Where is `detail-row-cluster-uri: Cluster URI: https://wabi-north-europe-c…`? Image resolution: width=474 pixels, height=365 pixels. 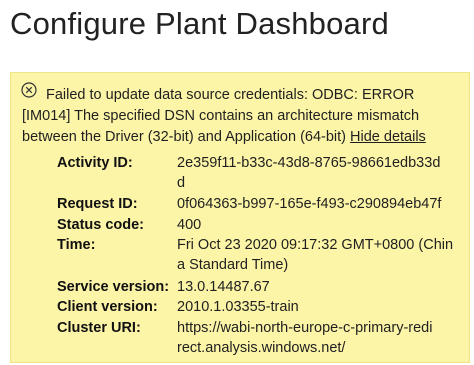 detail-row-cluster-uri: Cluster URI: https://wabi-north-europe-c… is located at coordinates (244, 337).